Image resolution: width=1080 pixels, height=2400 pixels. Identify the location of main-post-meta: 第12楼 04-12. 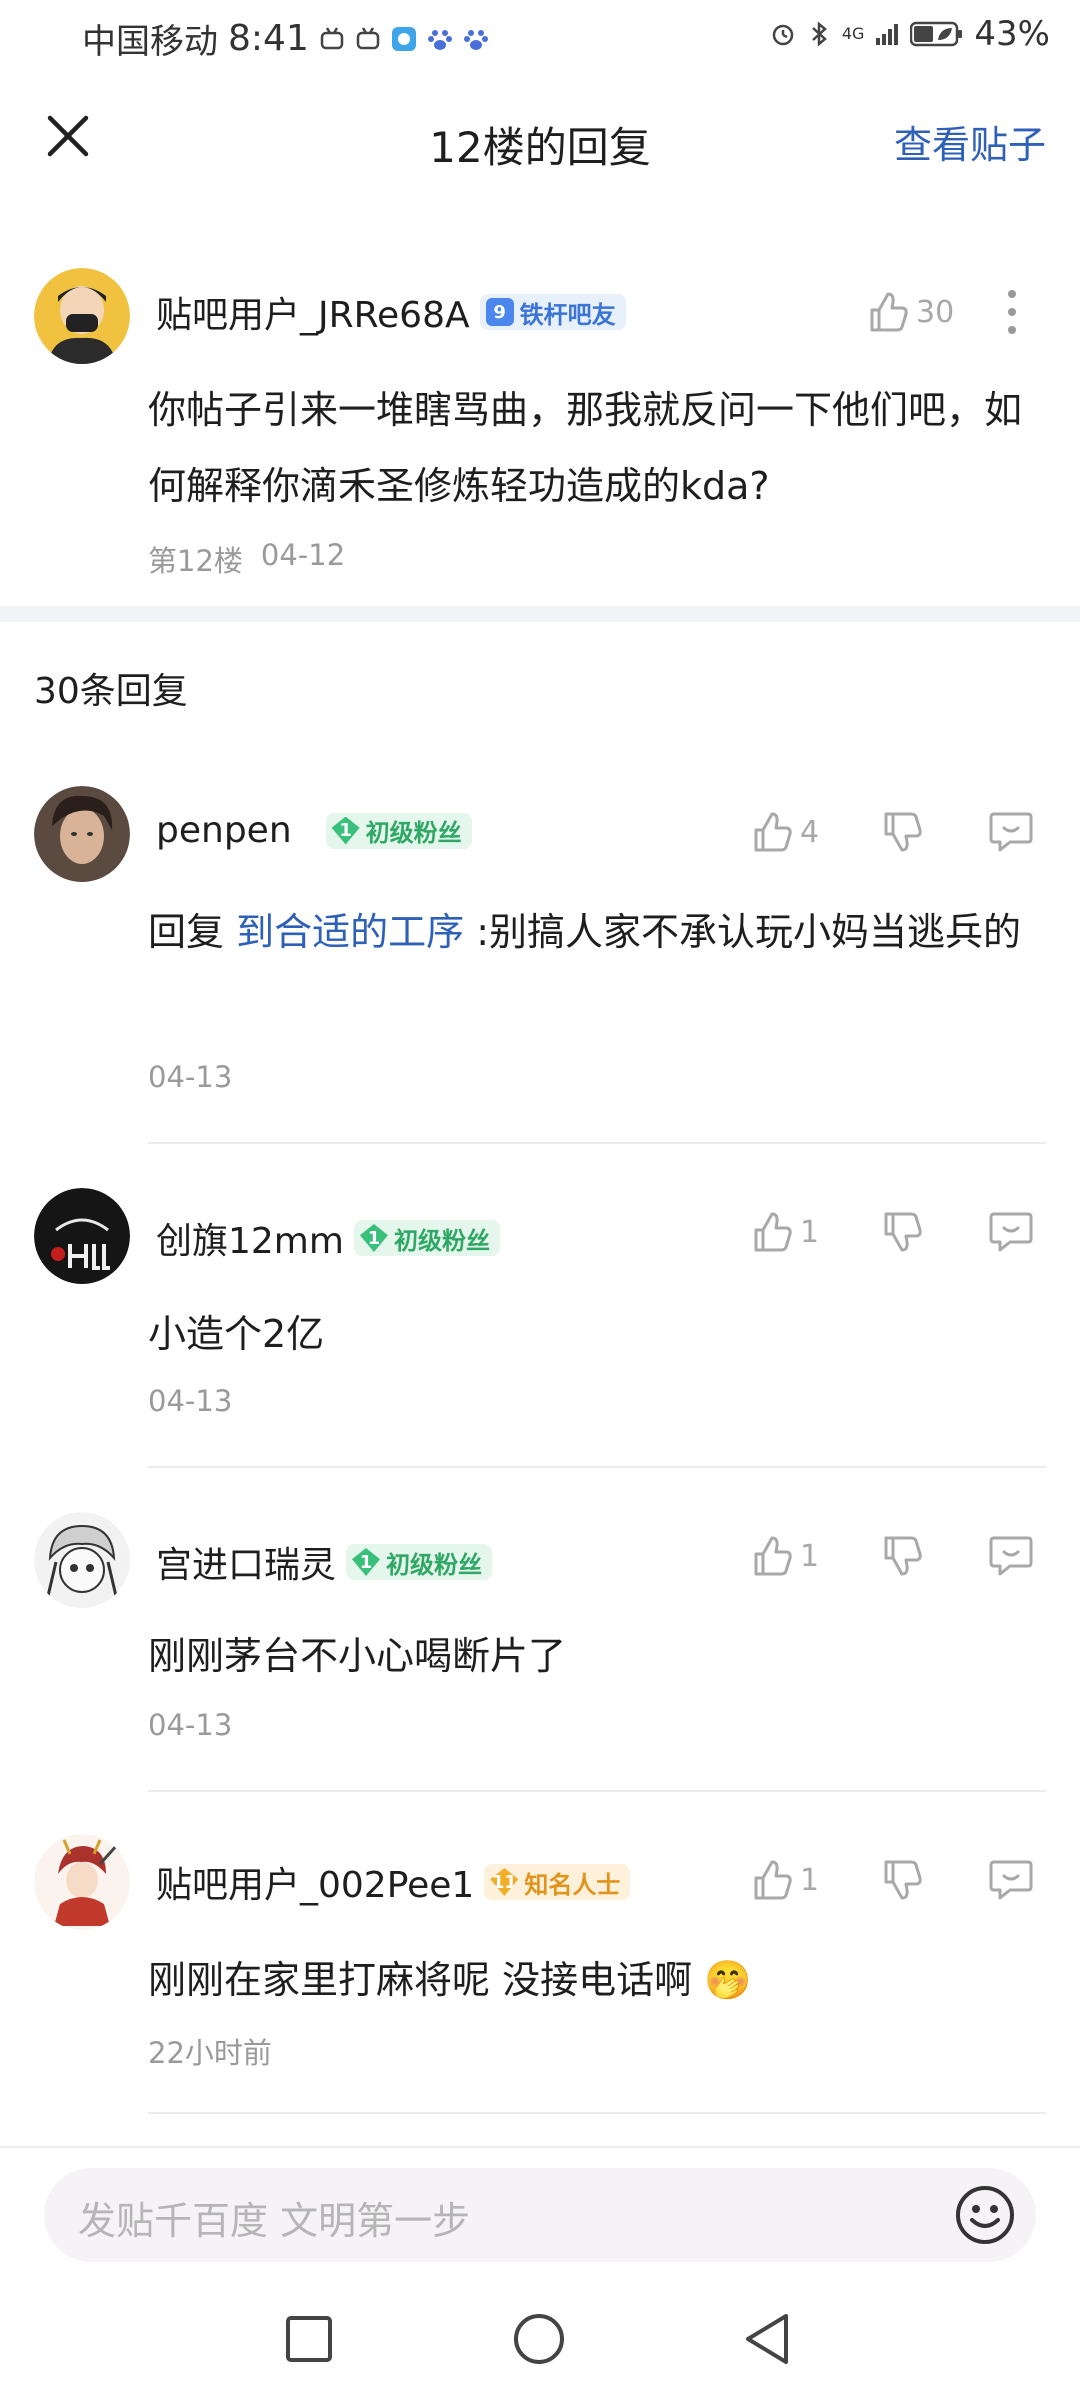
(246, 559).